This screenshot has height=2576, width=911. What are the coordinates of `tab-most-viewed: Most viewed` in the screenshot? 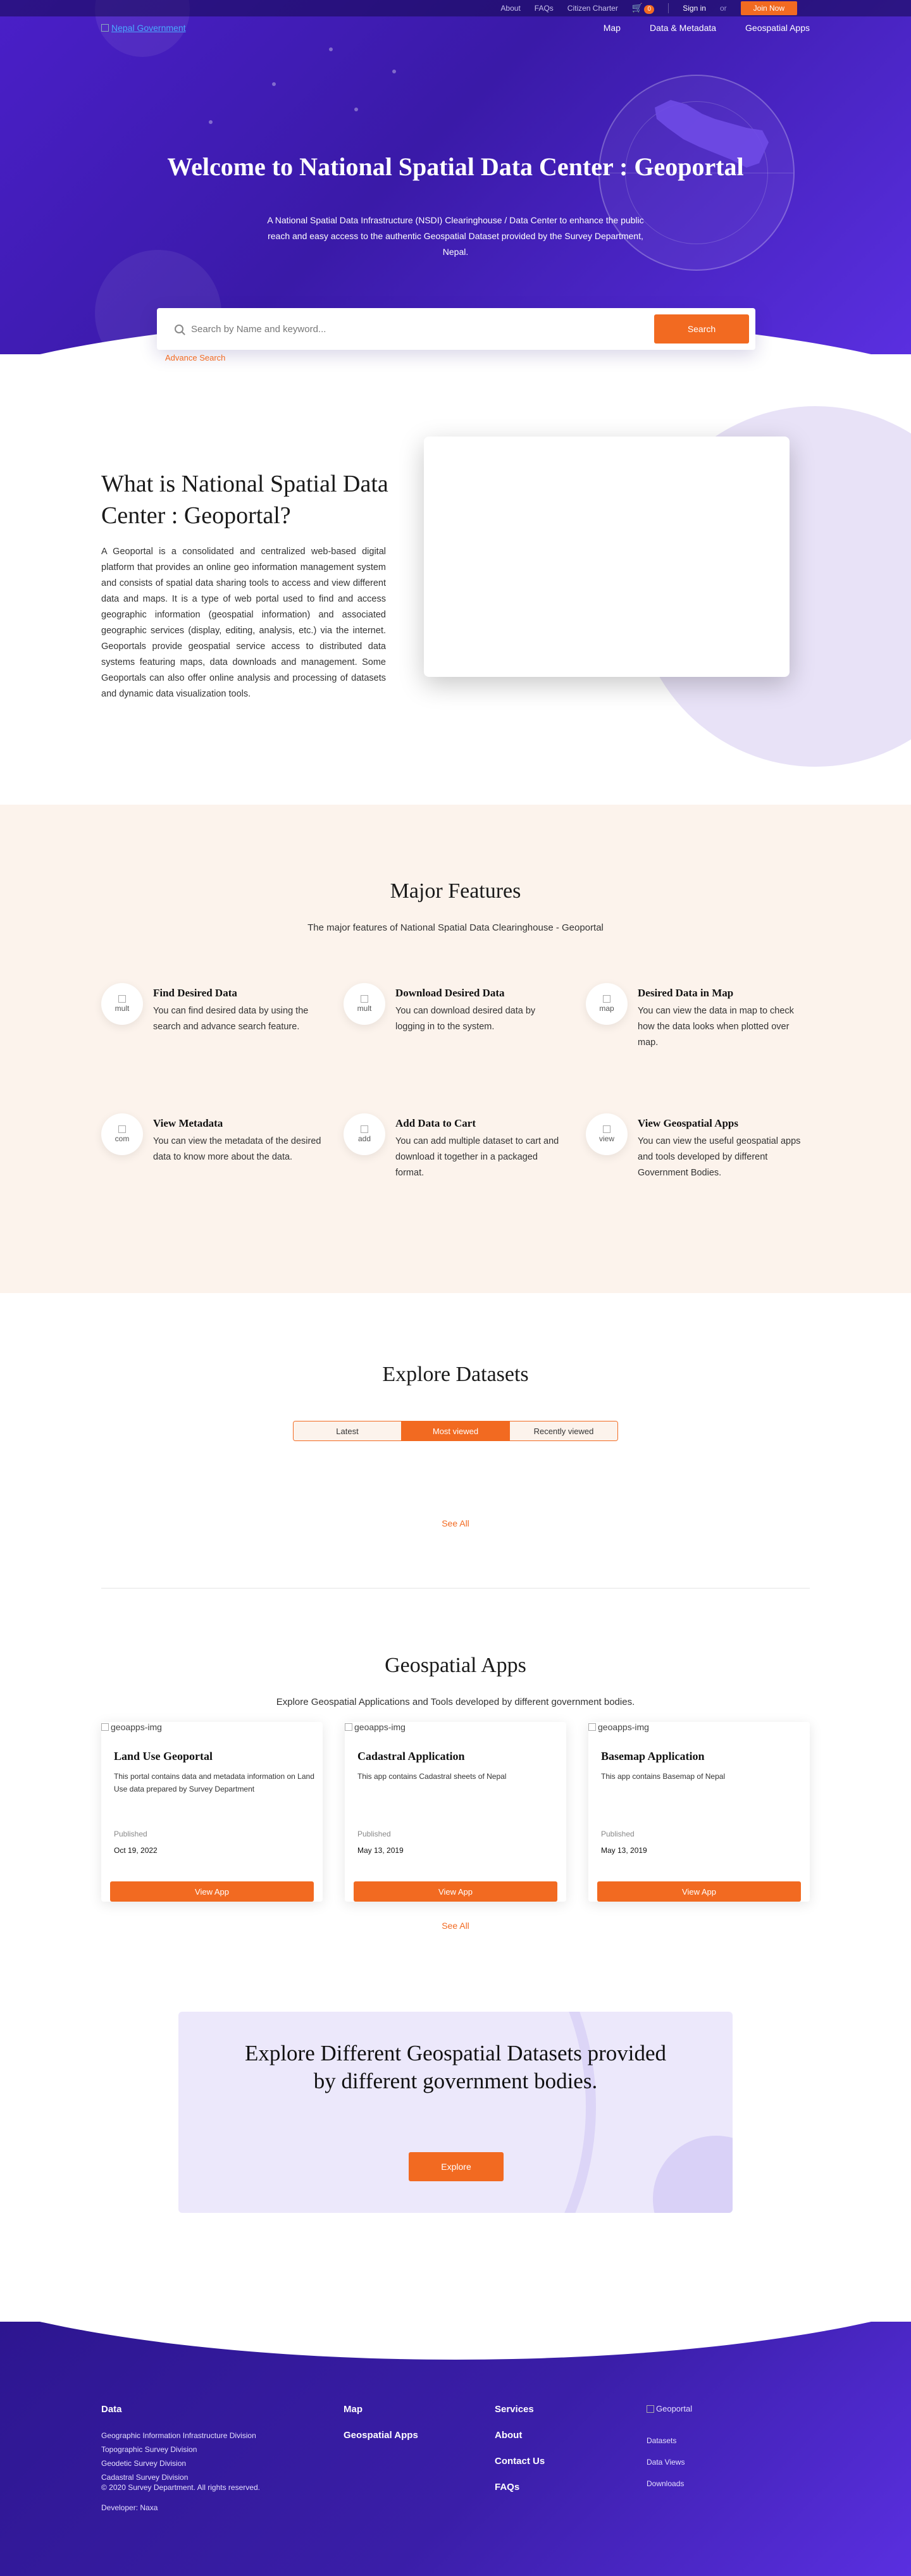 It's located at (455, 1431).